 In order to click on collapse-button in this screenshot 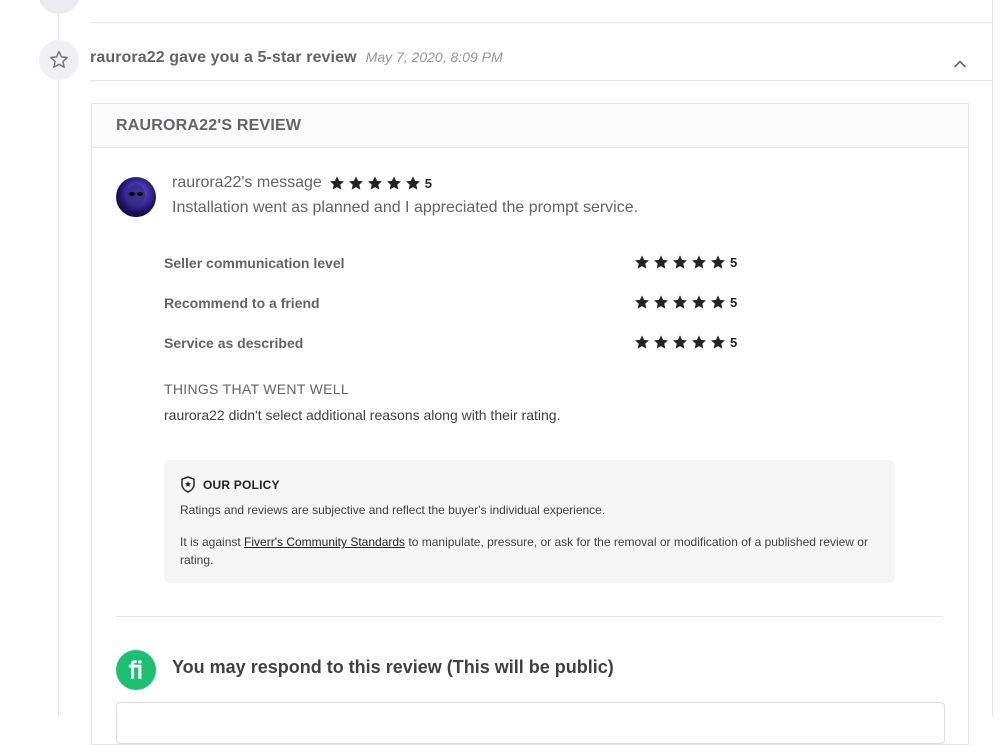, I will do `click(960, 64)`.